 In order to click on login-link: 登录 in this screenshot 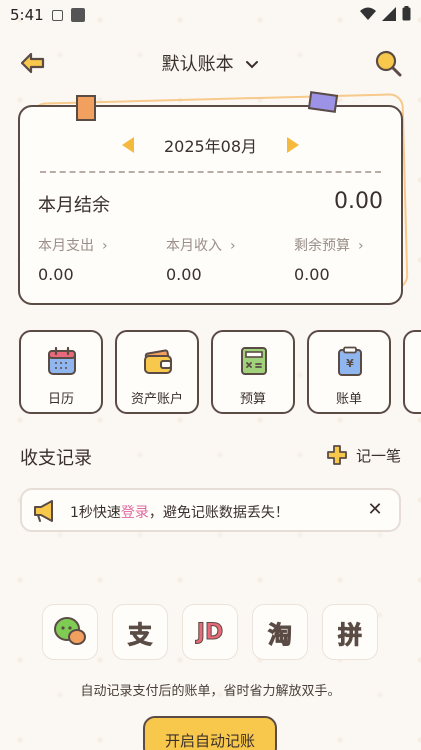, I will do `click(135, 513)`.